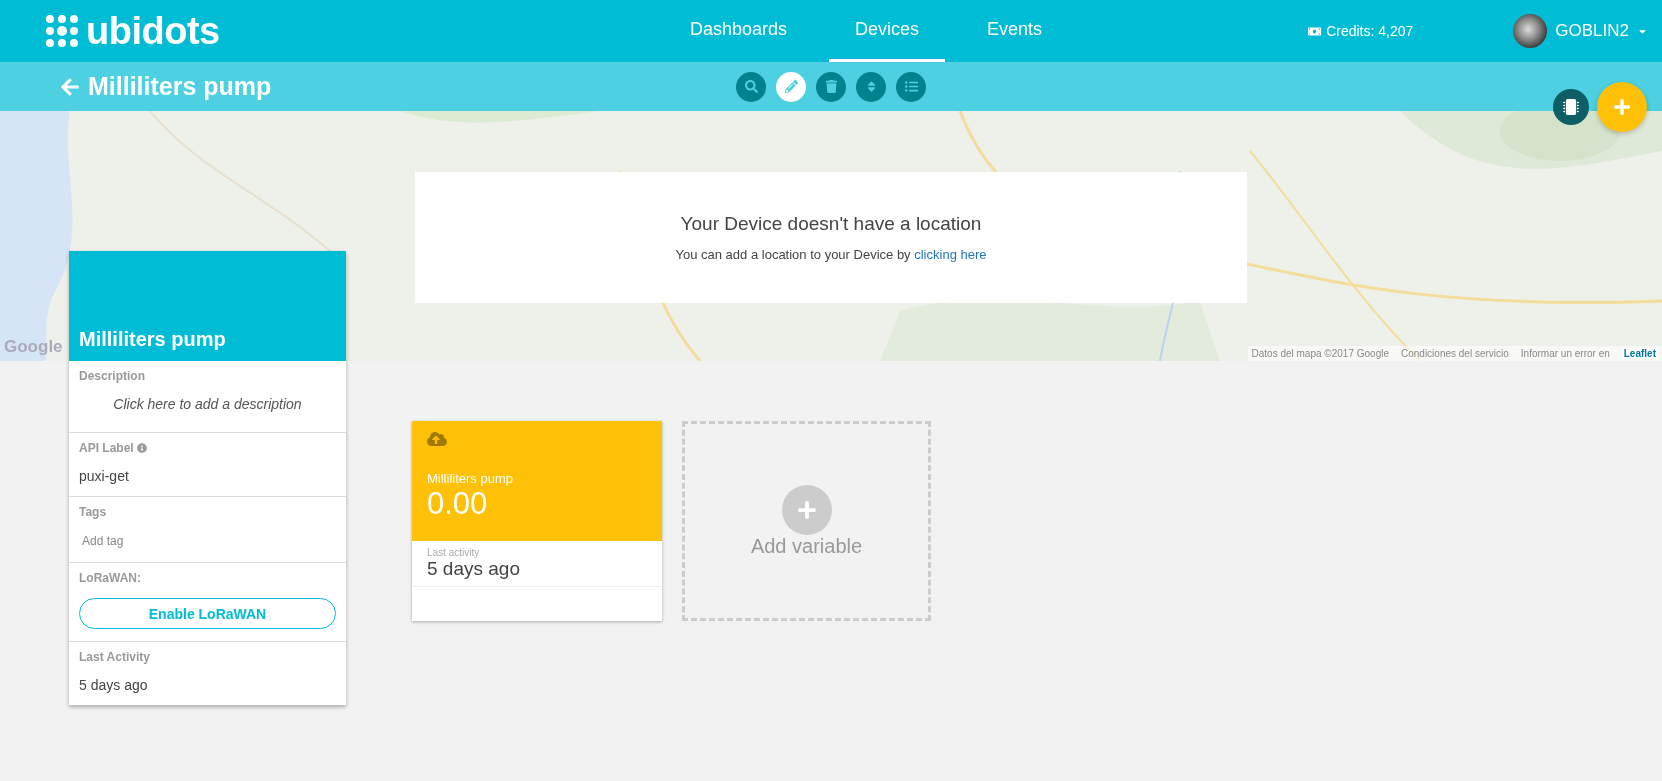  I want to click on add-location-link: clicking here, so click(950, 254).